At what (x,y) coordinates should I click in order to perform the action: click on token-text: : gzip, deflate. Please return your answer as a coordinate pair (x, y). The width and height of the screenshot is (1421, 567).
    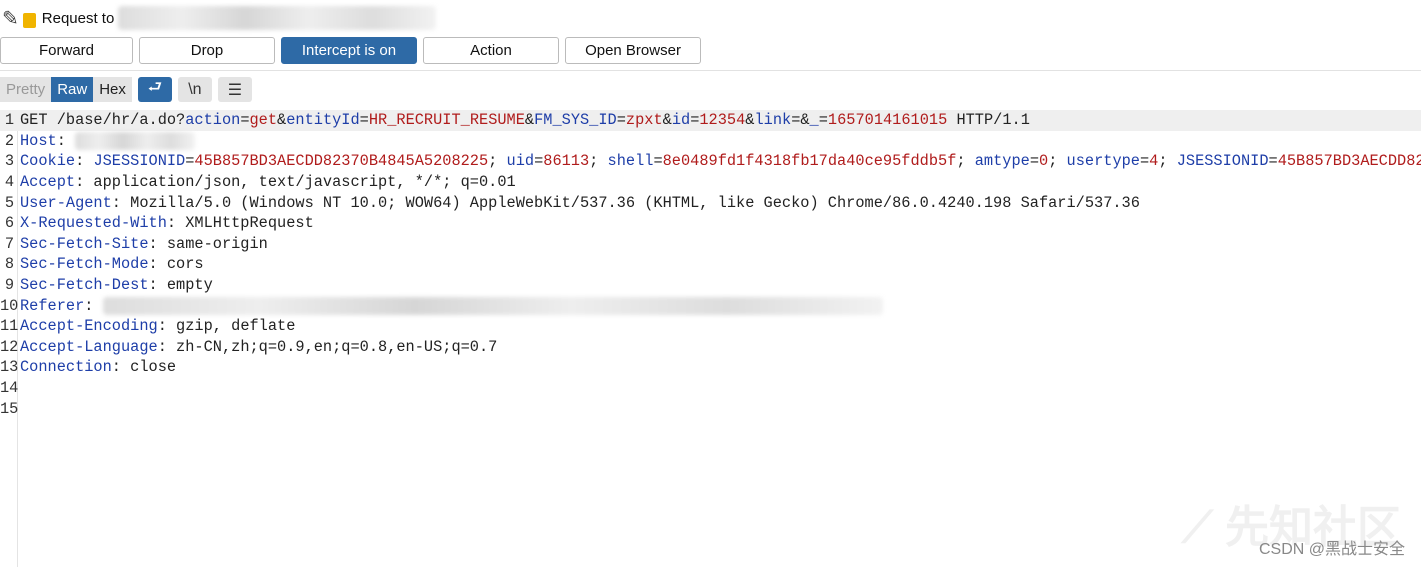
    Looking at the image, I should click on (226, 326).